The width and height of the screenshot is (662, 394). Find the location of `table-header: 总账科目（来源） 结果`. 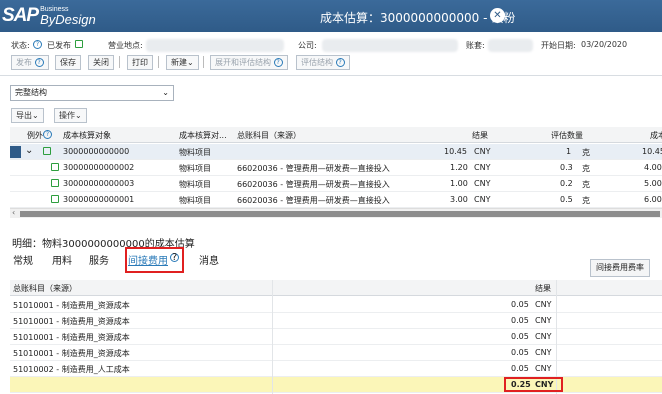

table-header: 总账科目（来源） 结果 is located at coordinates (336, 288).